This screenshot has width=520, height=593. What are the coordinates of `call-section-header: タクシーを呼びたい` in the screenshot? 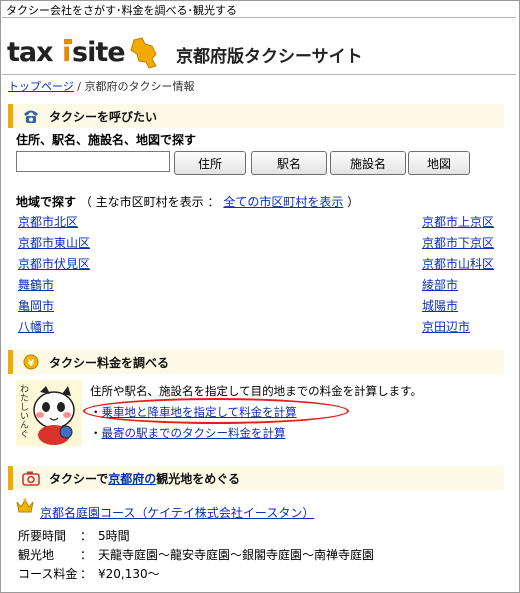 It's located at (256, 116).